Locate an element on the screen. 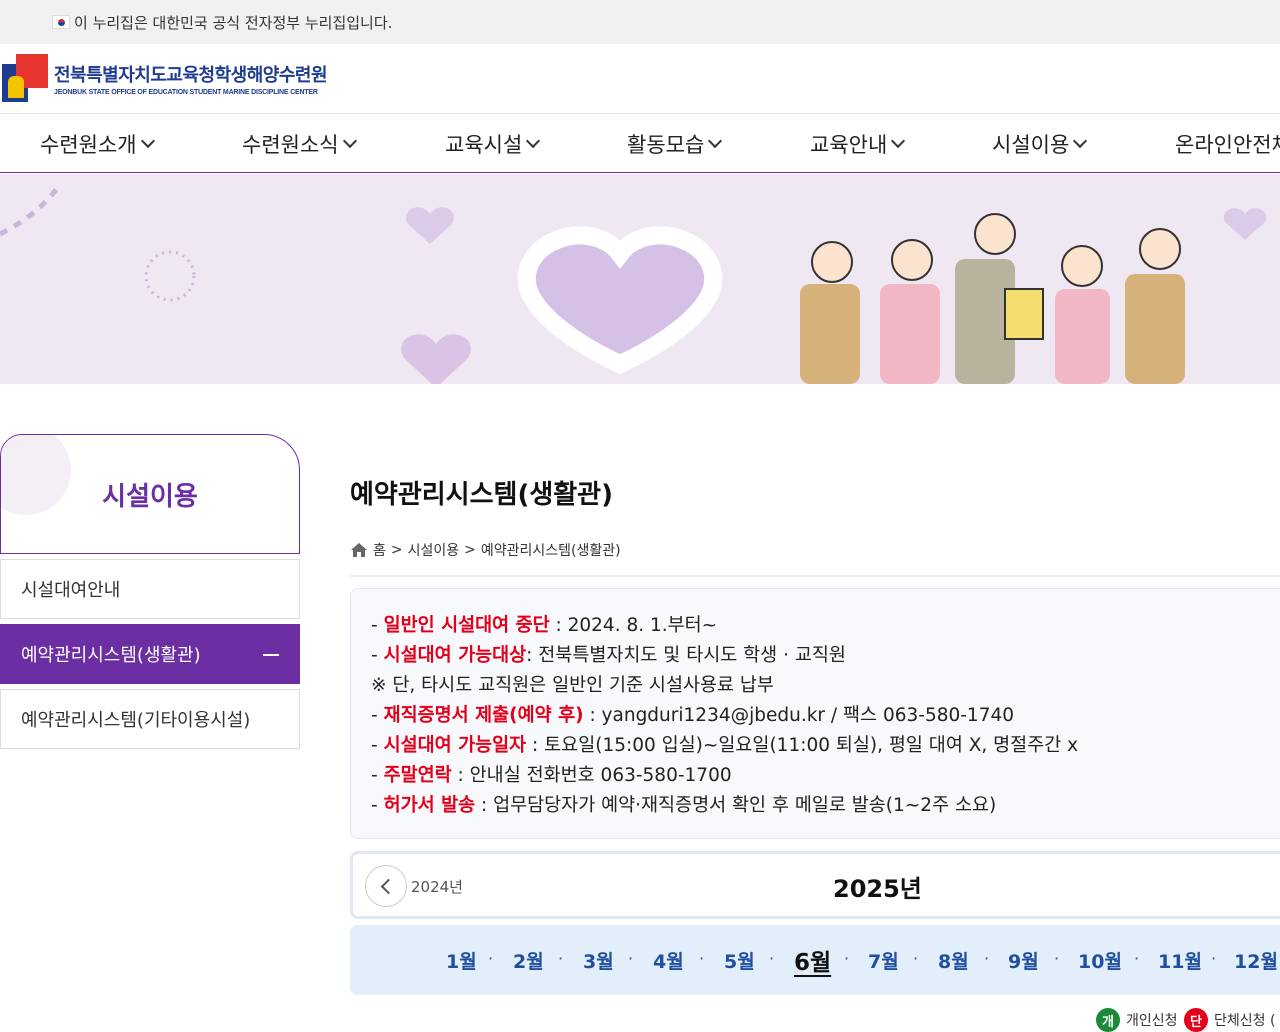 The image size is (1280, 1032). sidebar-title: 시설이용 is located at coordinates (150, 496).